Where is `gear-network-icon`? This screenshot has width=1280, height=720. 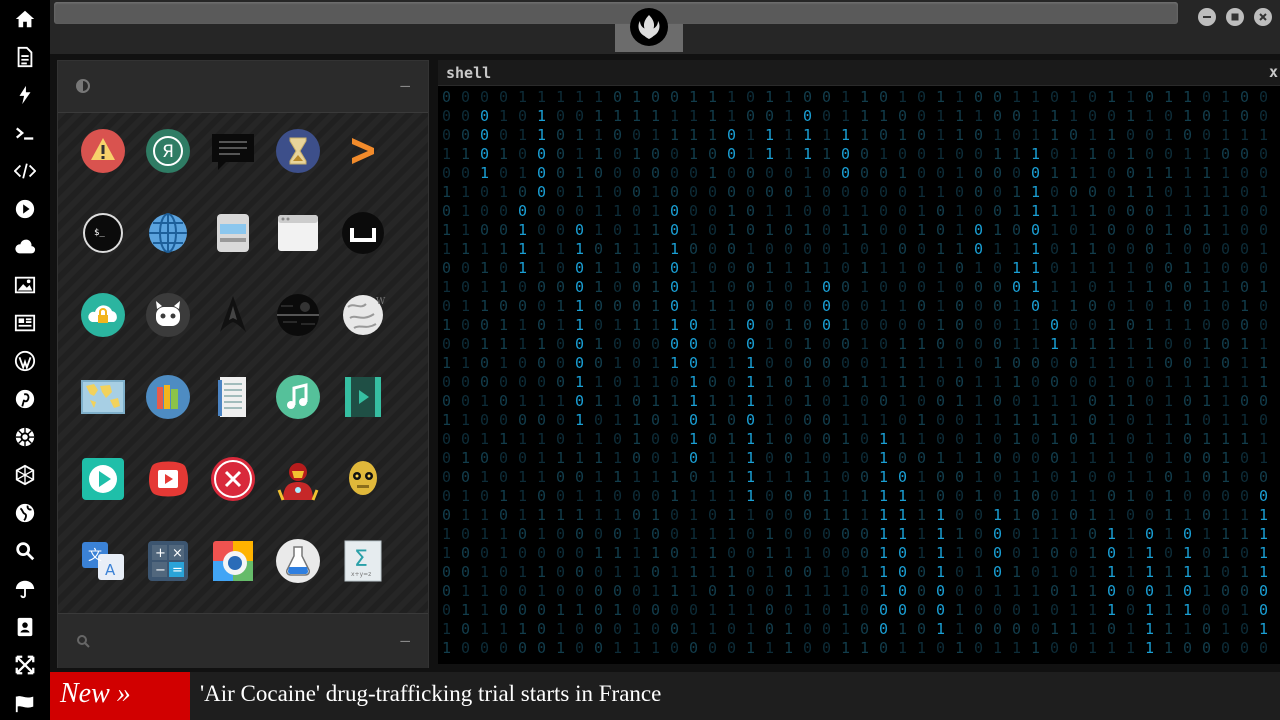 gear-network-icon is located at coordinates (25, 437).